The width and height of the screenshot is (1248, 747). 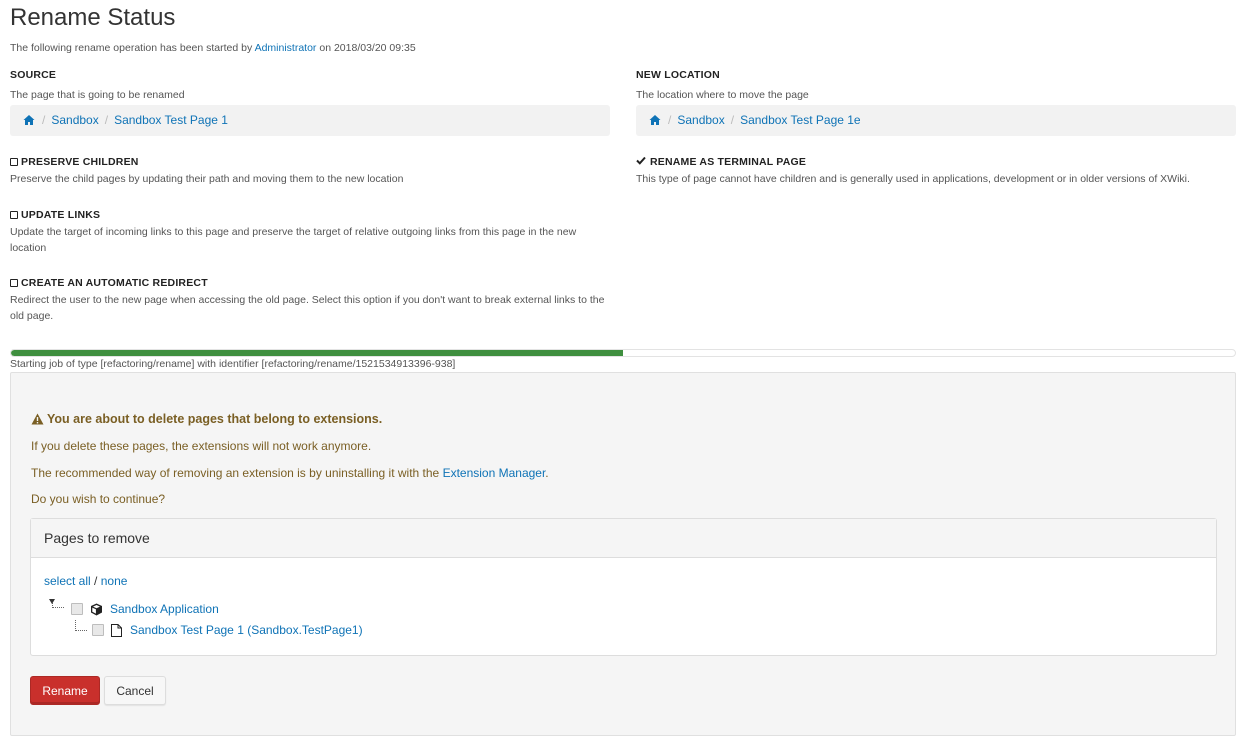 I want to click on progress-bar-fill, so click(x=317, y=353).